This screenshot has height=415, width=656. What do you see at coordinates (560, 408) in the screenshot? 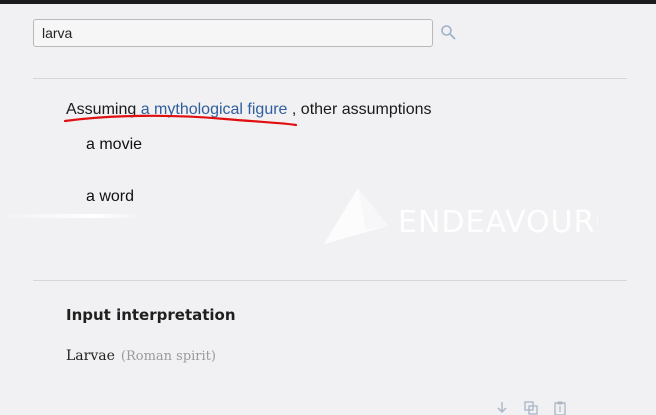
I see `clipboard-icon` at bounding box center [560, 408].